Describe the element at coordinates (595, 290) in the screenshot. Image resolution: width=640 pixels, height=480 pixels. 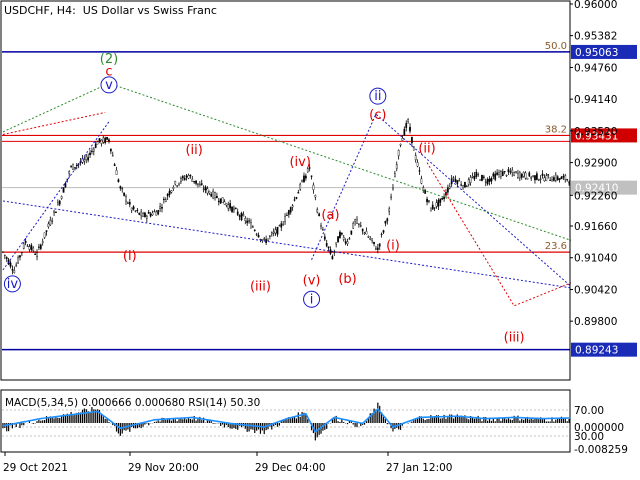
I see `y-tick-label: 0.90420` at that location.